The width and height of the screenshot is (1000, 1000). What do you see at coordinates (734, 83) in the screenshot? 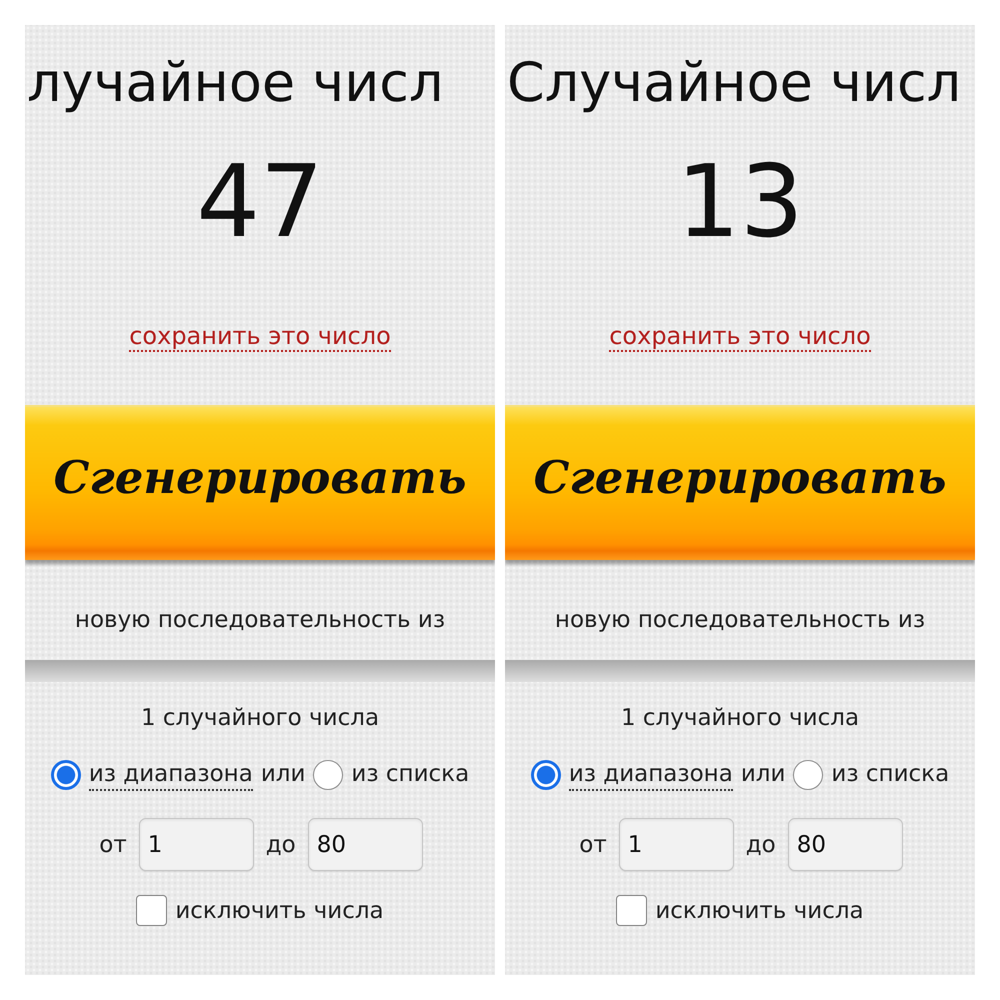
I see `page-title: Случайное числ` at bounding box center [734, 83].